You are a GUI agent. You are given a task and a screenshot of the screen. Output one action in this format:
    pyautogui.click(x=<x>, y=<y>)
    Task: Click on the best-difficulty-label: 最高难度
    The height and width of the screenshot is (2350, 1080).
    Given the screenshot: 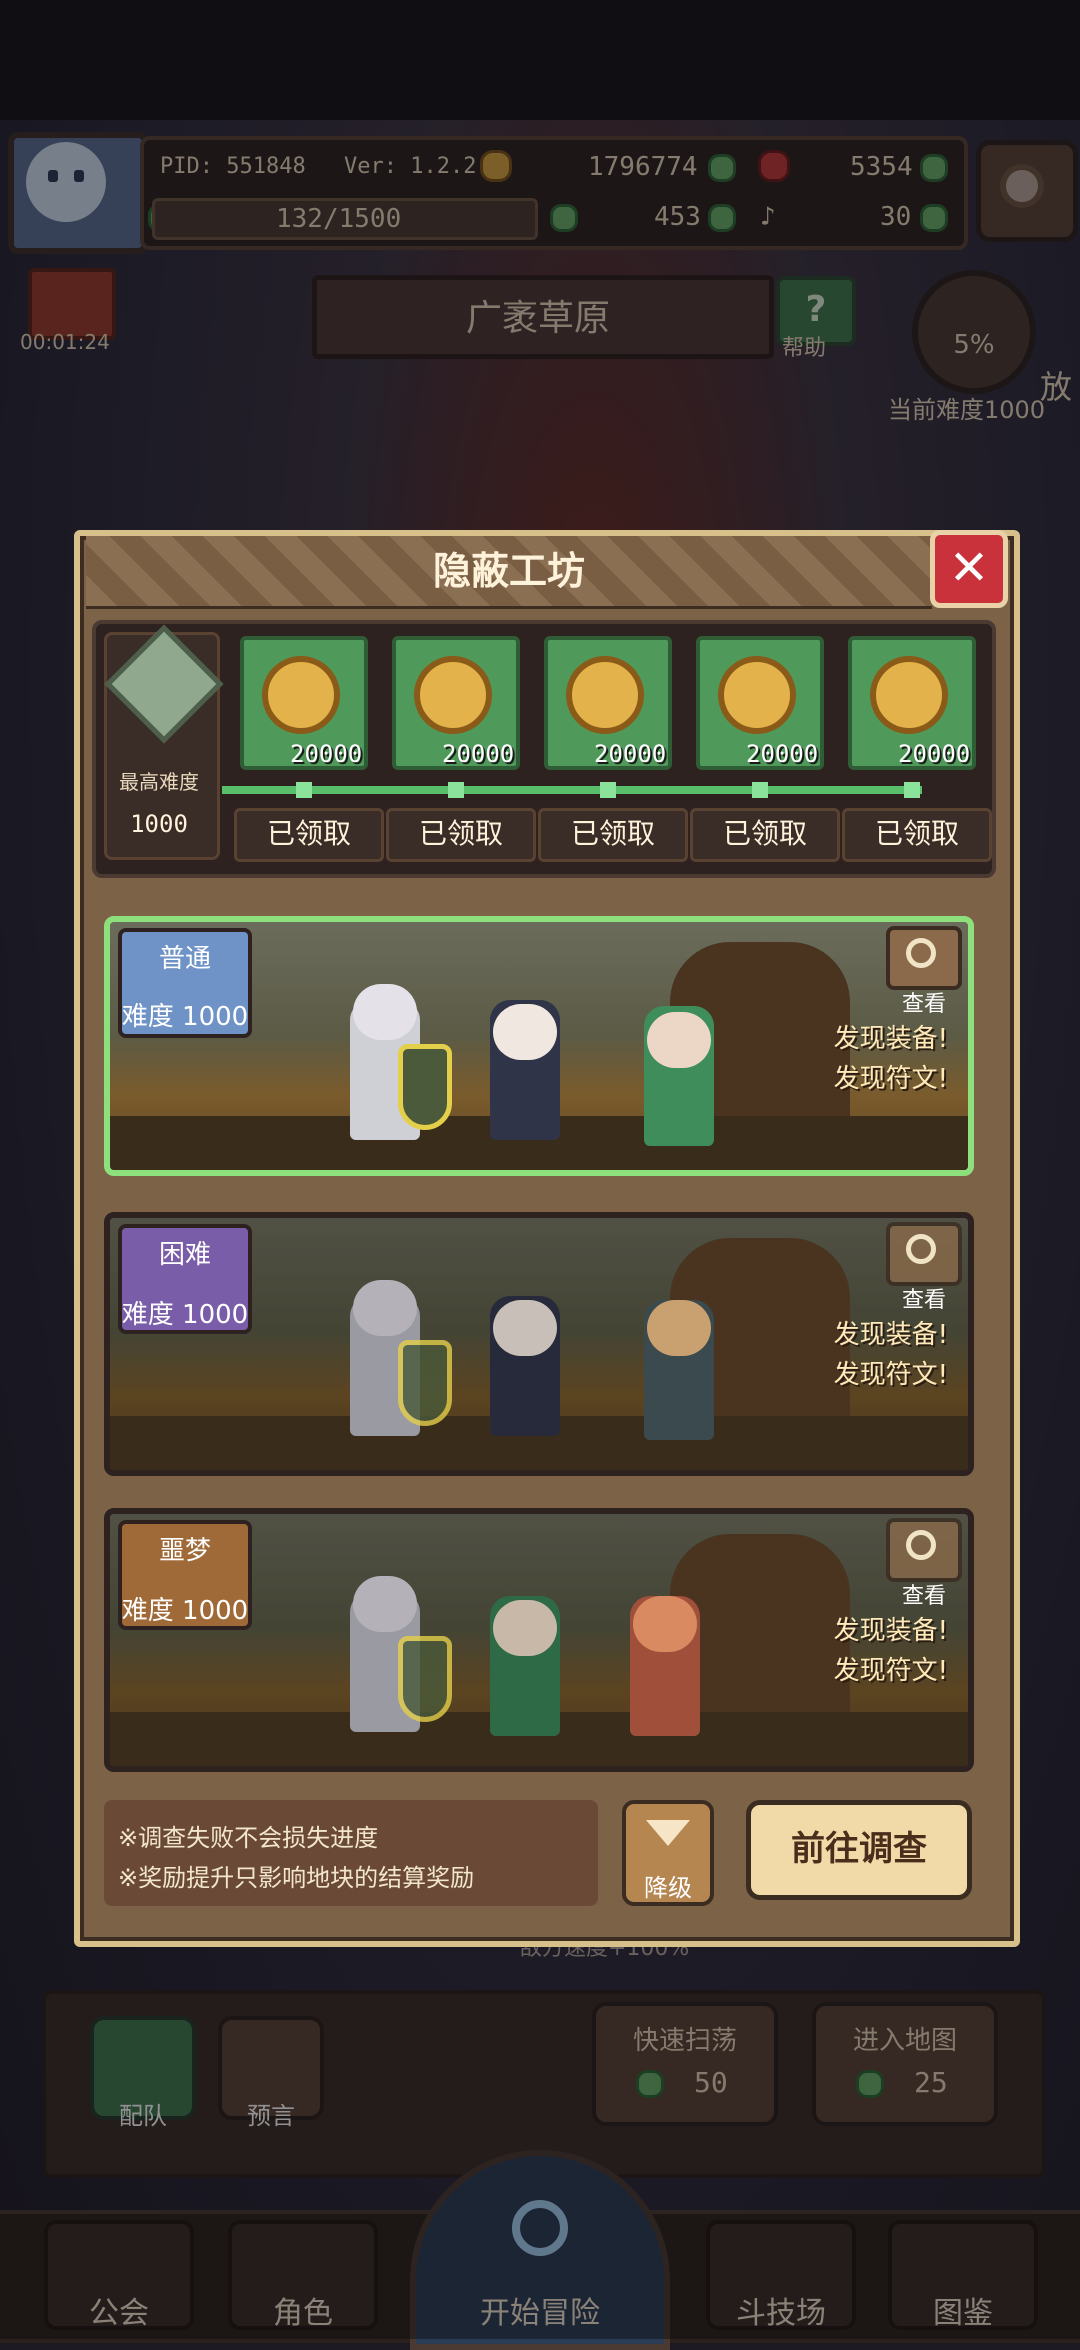 What is the action you would take?
    pyautogui.click(x=159, y=782)
    